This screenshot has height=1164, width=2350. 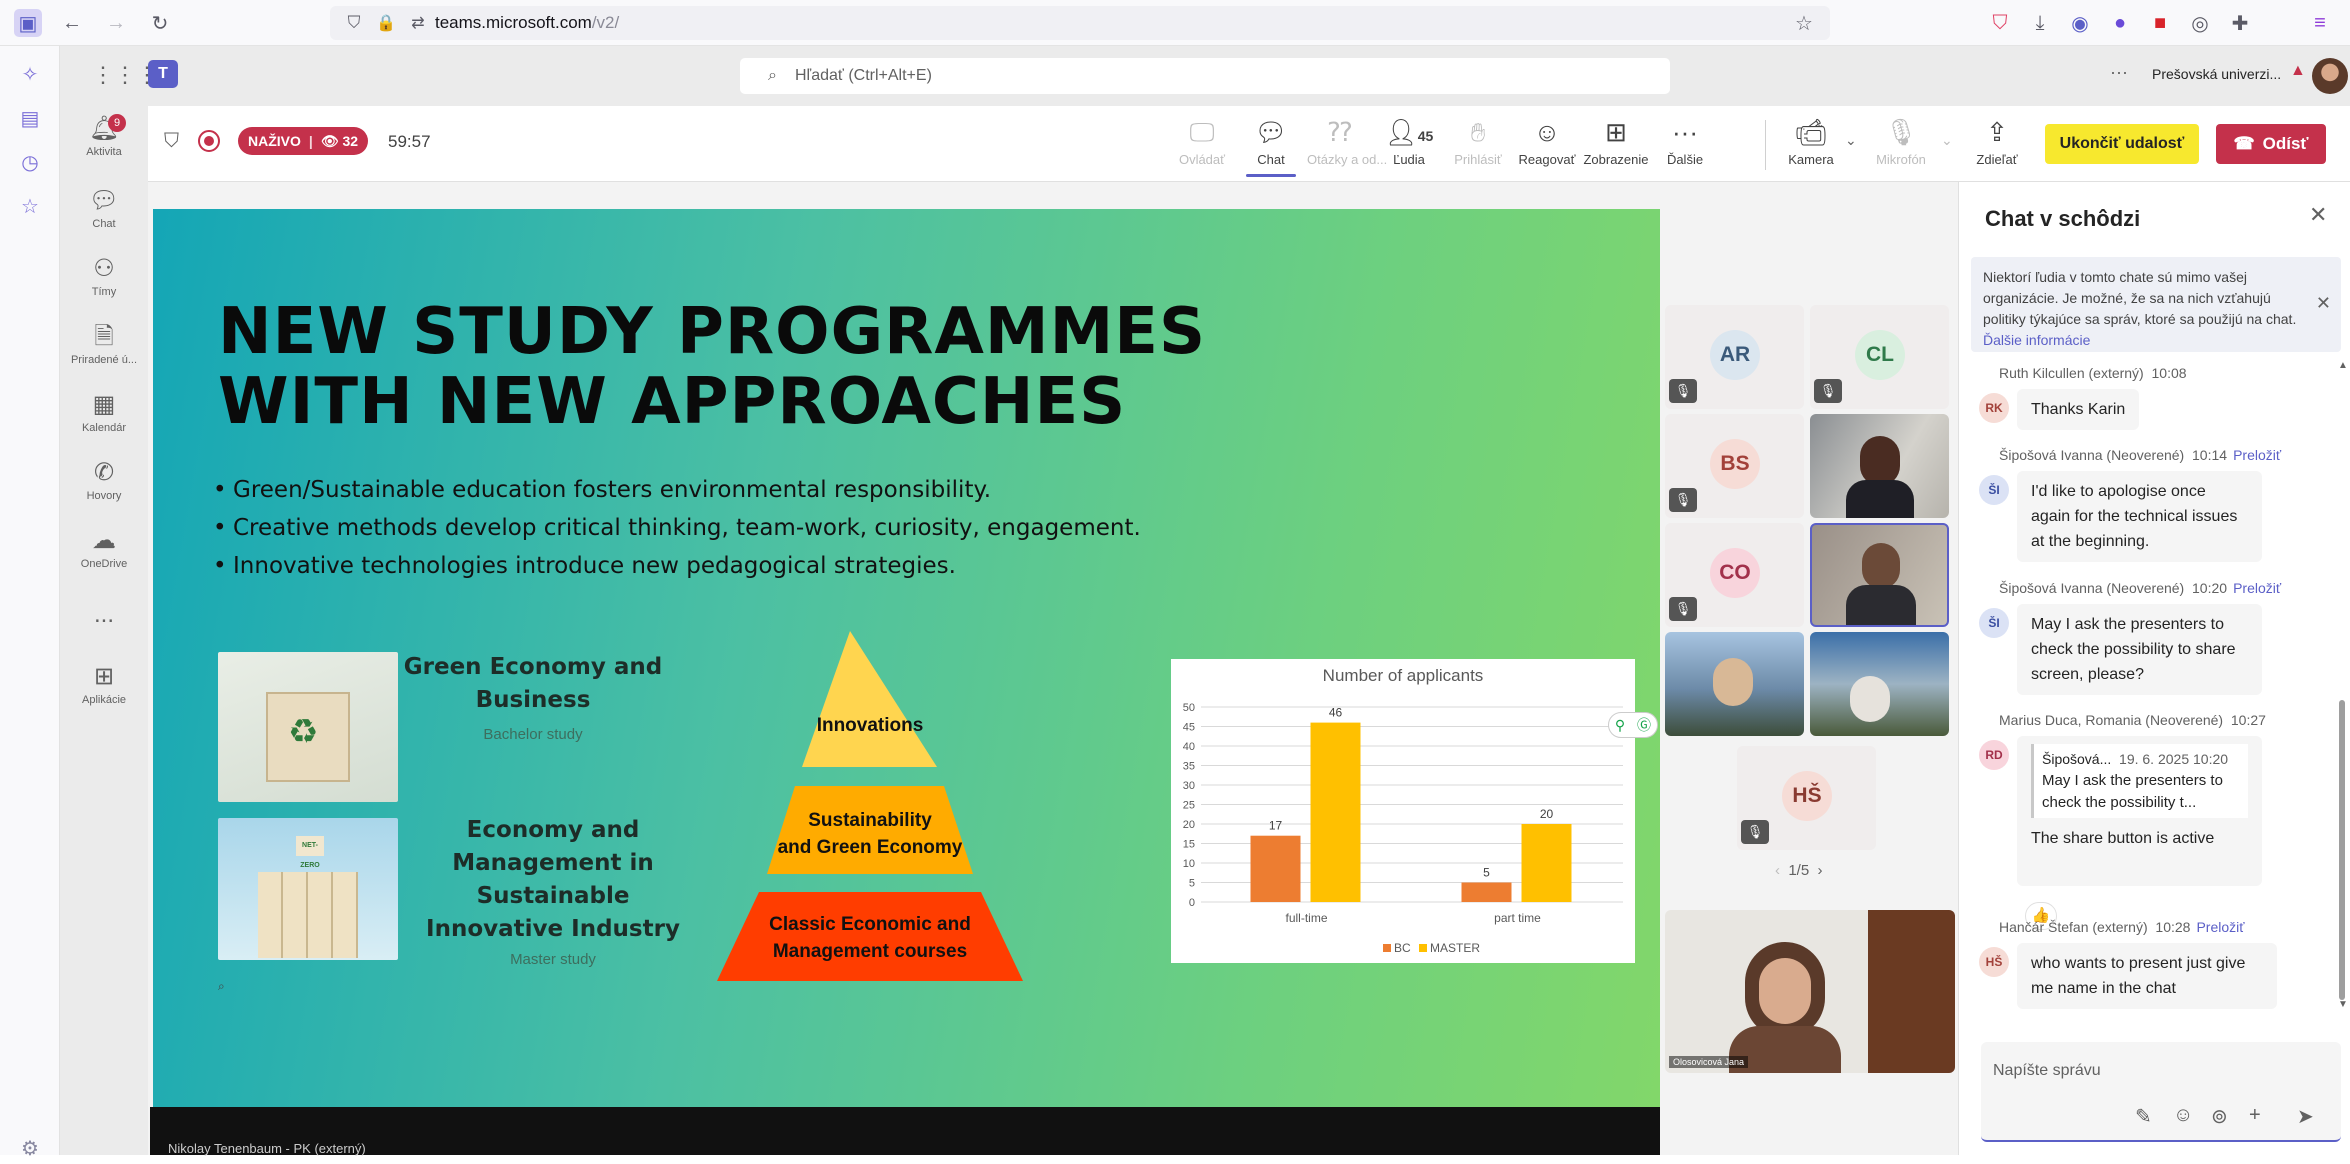 I want to click on bar-master, so click(x=1335, y=812).